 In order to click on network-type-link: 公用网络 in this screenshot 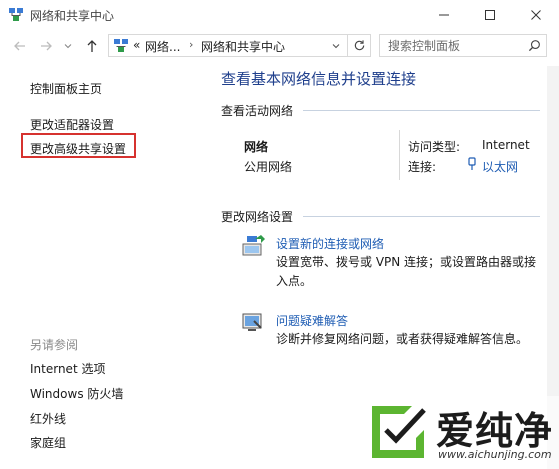, I will do `click(268, 166)`.